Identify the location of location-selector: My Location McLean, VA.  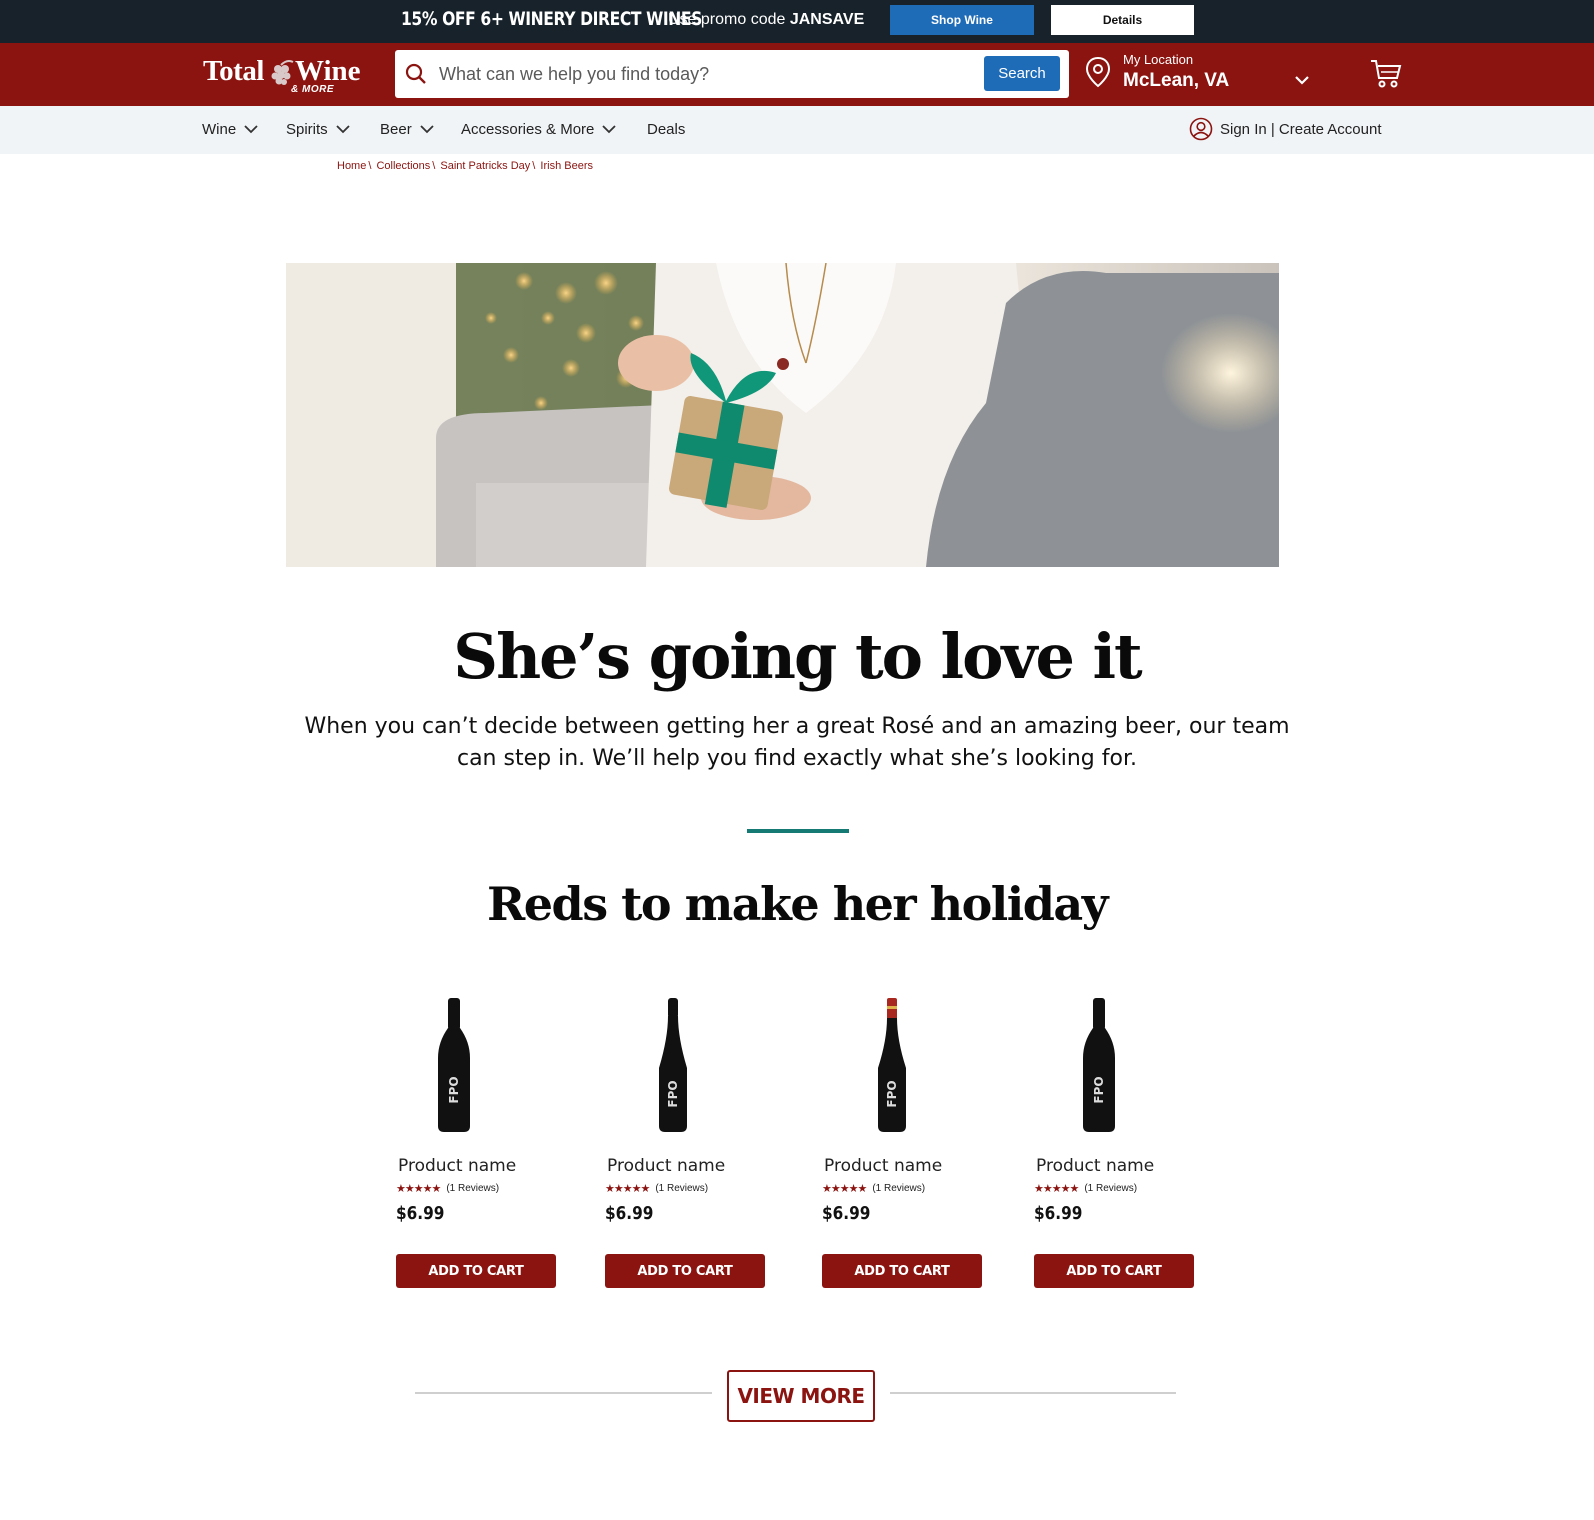
(1205, 74).